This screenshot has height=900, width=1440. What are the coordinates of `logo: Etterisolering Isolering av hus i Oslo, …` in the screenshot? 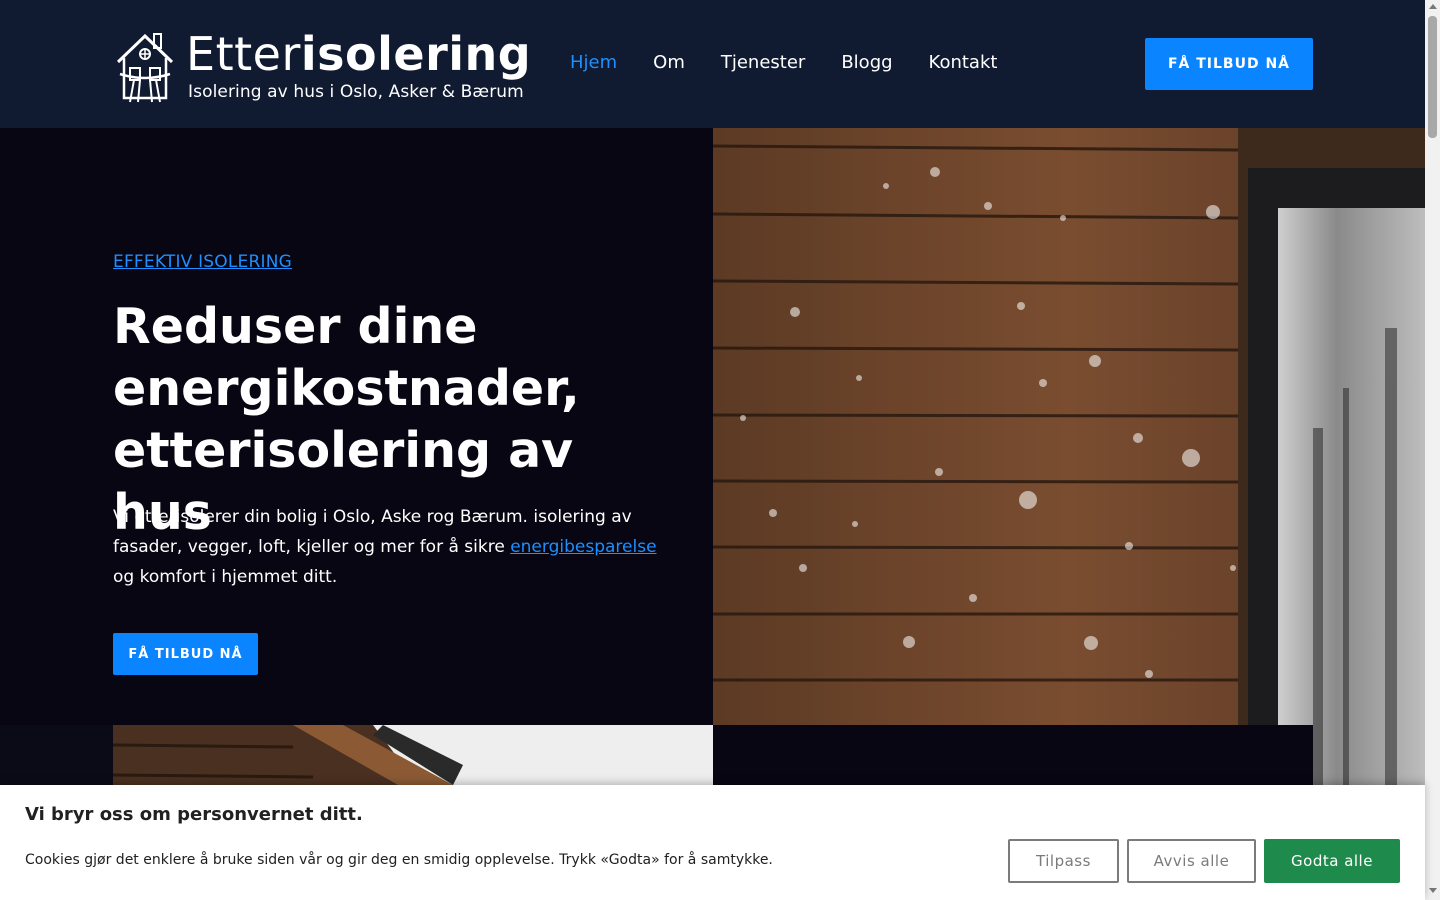 It's located at (322, 68).